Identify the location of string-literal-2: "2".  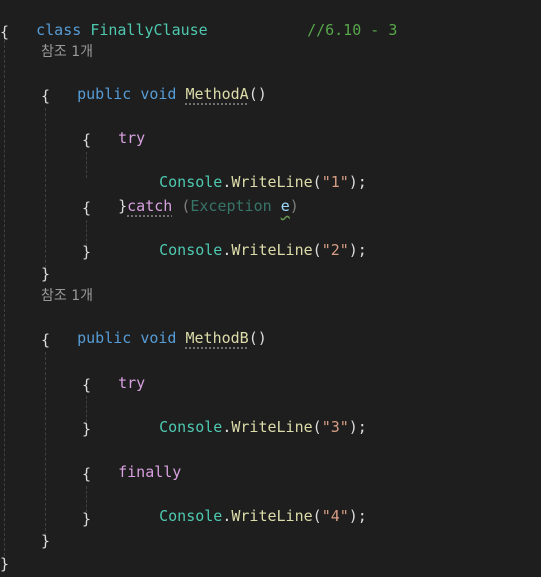
(335, 250).